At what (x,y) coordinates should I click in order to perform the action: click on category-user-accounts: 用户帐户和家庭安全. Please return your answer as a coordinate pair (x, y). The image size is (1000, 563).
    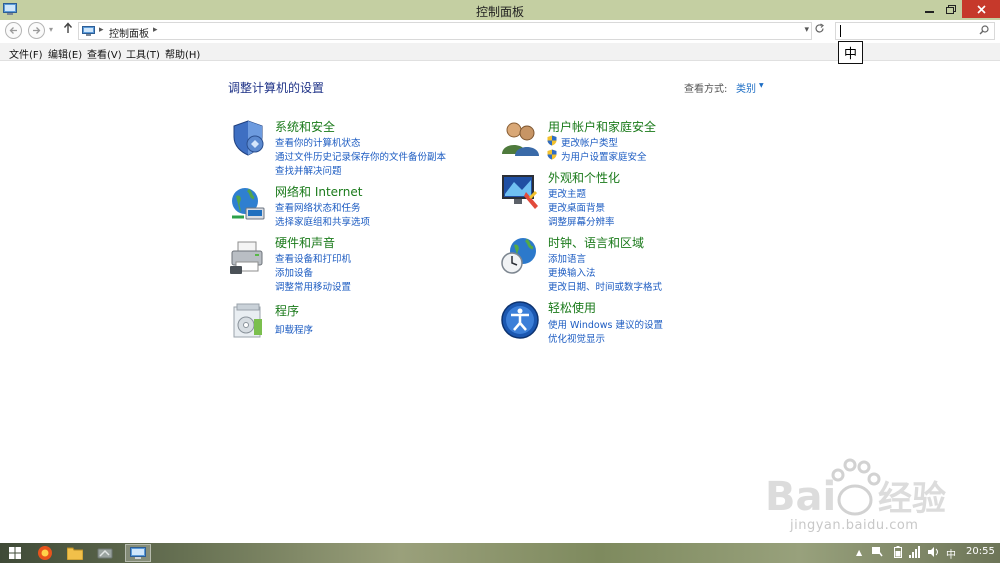
    Looking at the image, I should click on (602, 126).